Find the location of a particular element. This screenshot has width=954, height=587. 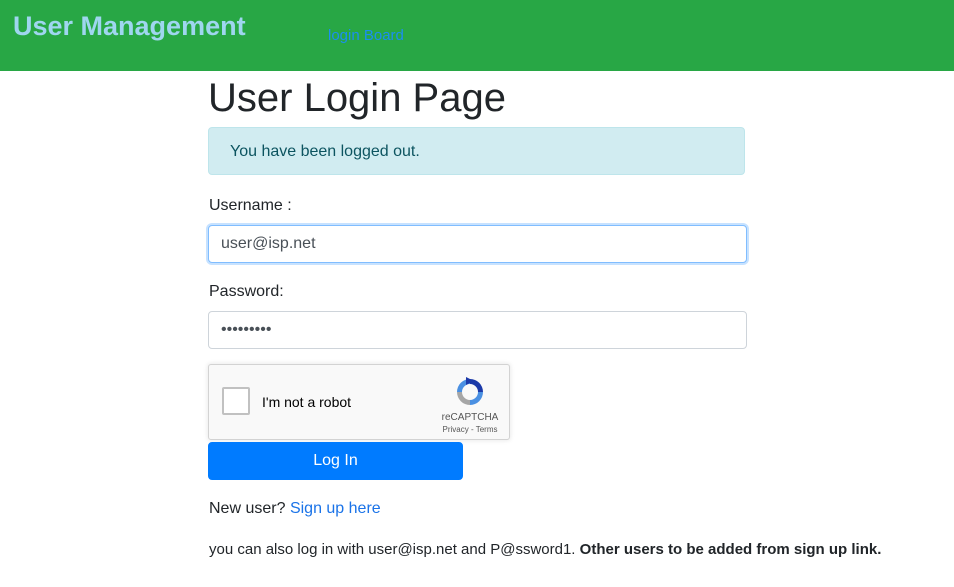

signup-link: Sign up here is located at coordinates (335, 508).